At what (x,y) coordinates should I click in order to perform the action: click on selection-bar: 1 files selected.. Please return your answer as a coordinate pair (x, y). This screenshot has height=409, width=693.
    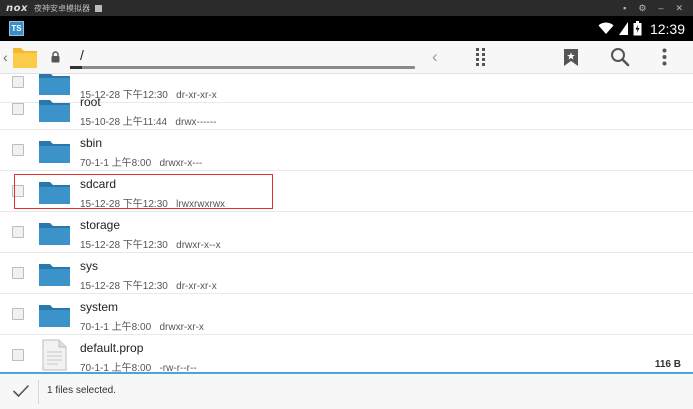
    Looking at the image, I should click on (346, 390).